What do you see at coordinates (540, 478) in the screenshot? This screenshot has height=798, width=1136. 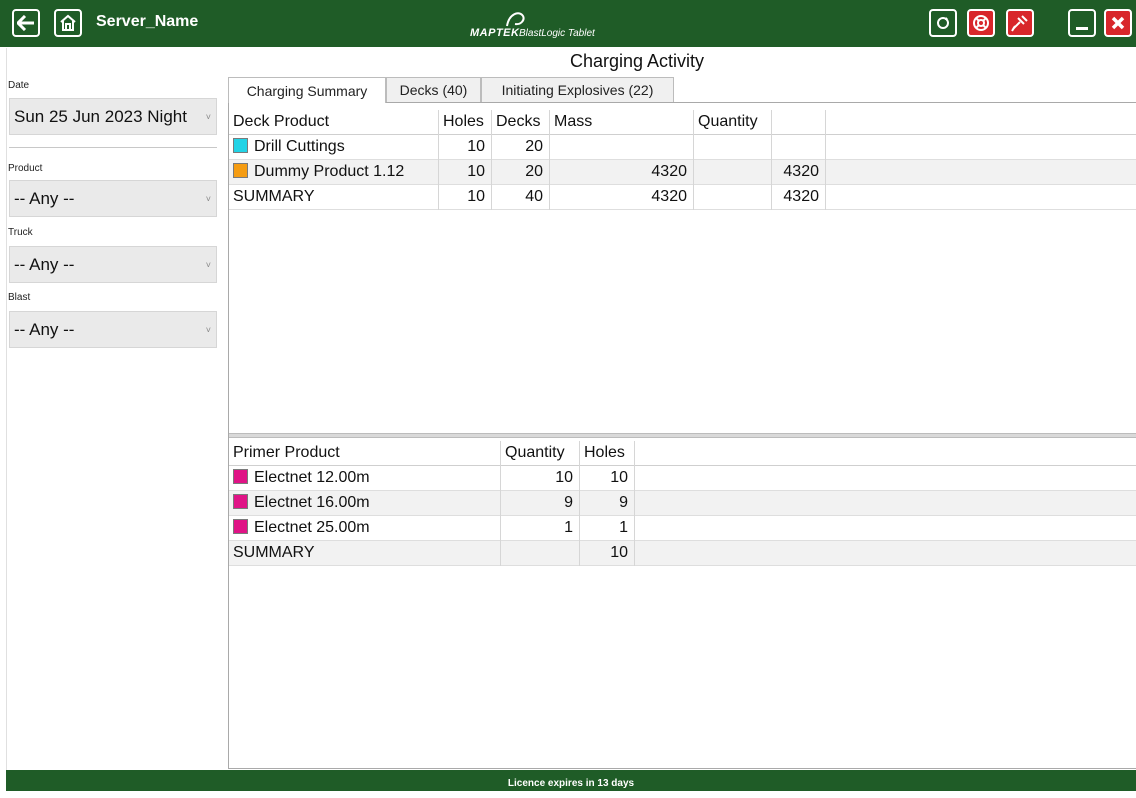 I see `quantity-cell: 10` at bounding box center [540, 478].